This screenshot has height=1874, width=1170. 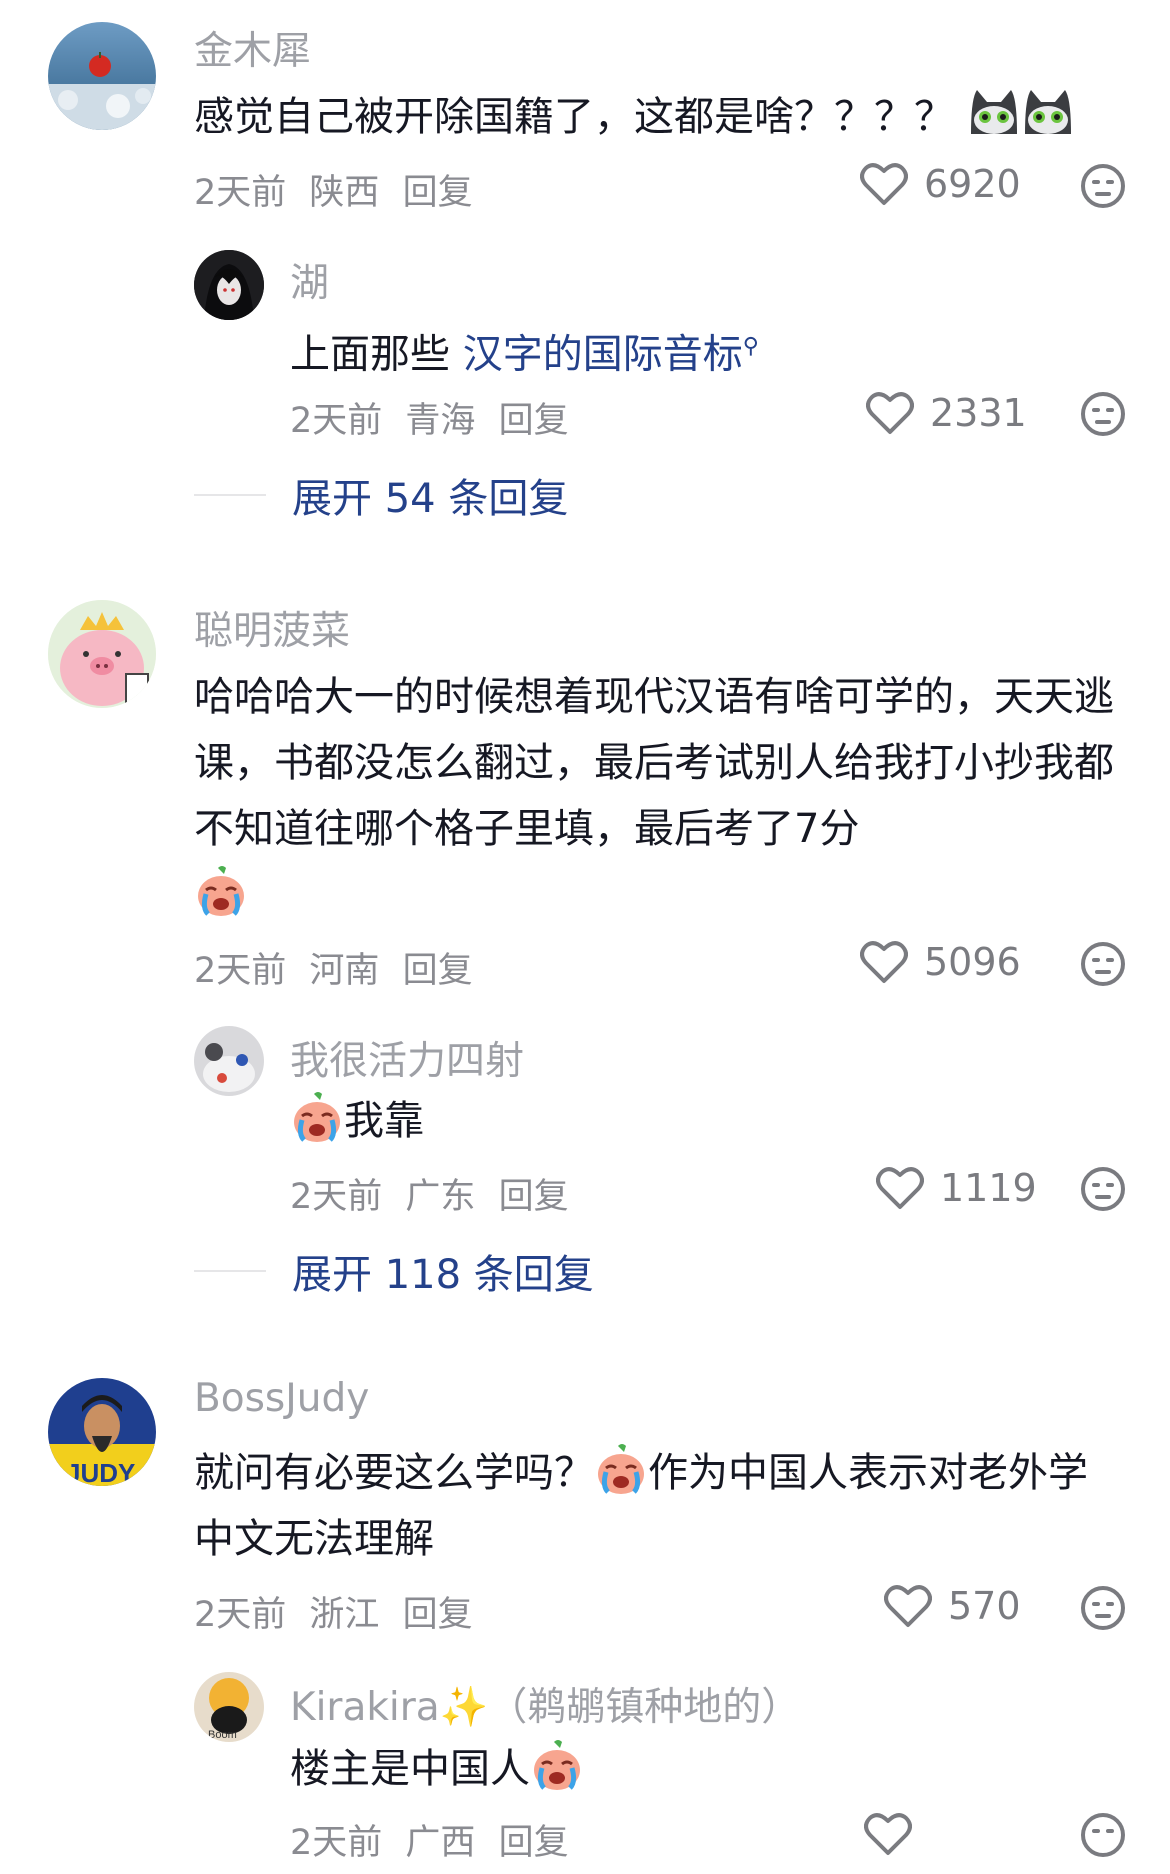 I want to click on comment-author: 聪明菠菜, so click(x=272, y=628).